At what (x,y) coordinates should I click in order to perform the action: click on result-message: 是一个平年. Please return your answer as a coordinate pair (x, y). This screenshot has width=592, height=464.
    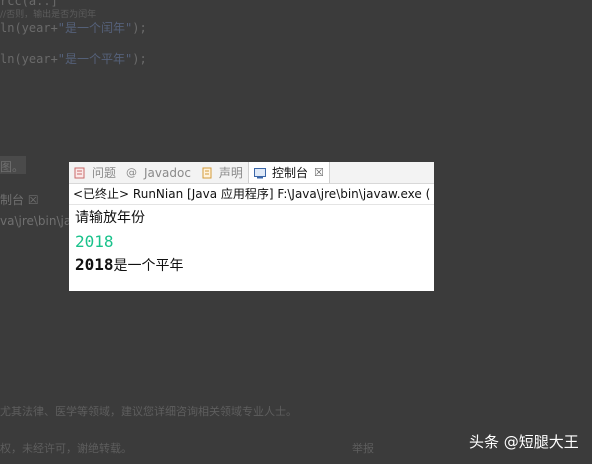
    Looking at the image, I should click on (148, 266).